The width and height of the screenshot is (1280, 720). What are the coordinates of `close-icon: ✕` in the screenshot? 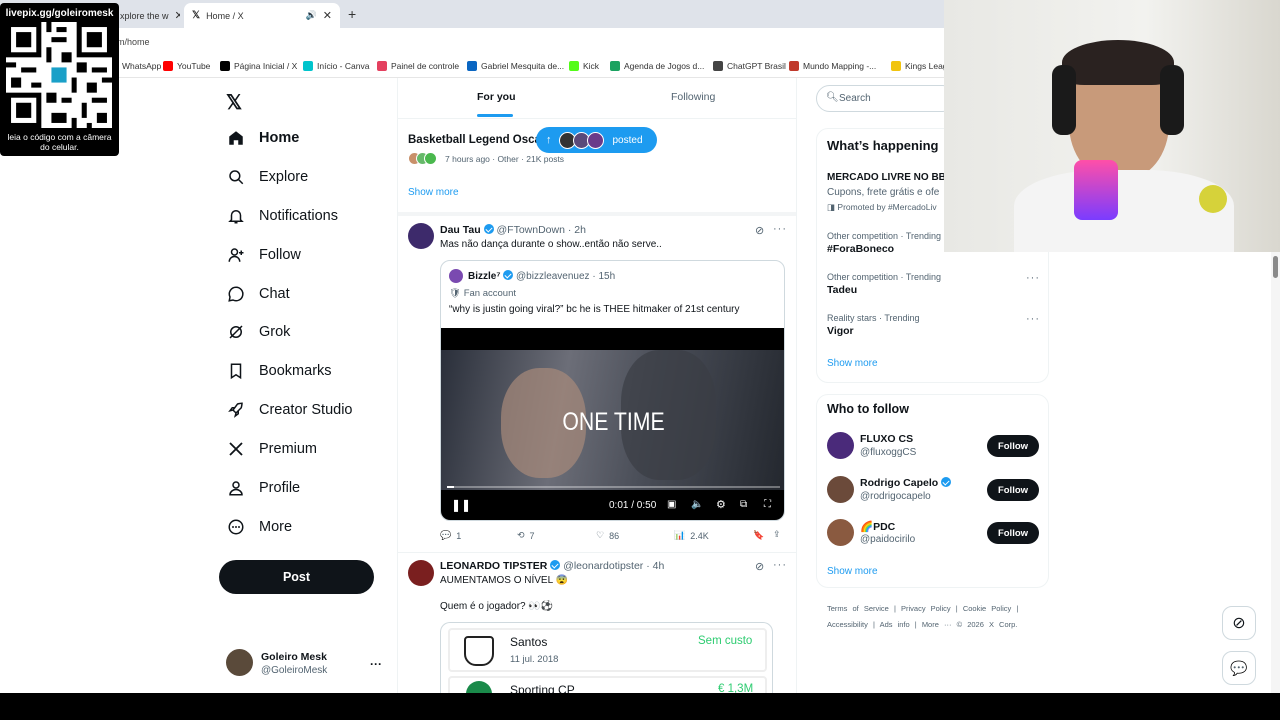 It's located at (177, 15).